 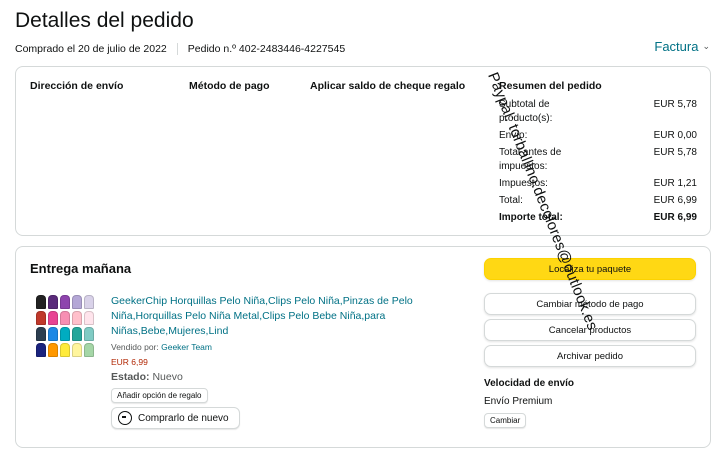 I want to click on invoice-dropdown: Factura ⌄, so click(x=682, y=46).